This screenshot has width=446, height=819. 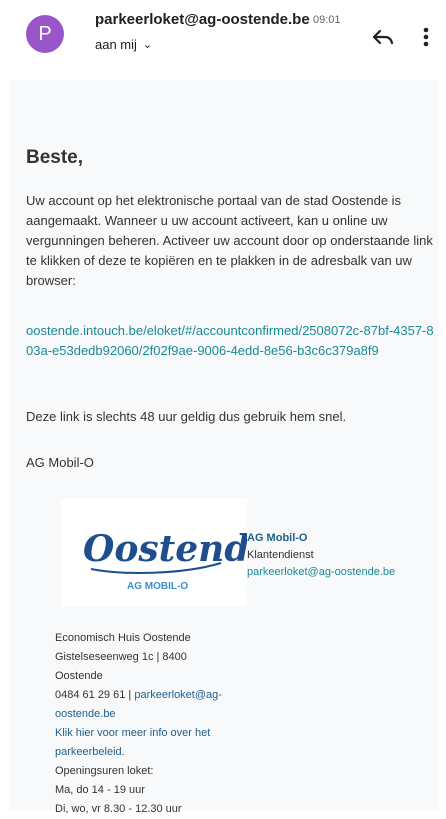 What do you see at coordinates (118, 809) in the screenshot?
I see `opening-hours-line: Di, wo, vr 8.30 - 12.30 uur` at bounding box center [118, 809].